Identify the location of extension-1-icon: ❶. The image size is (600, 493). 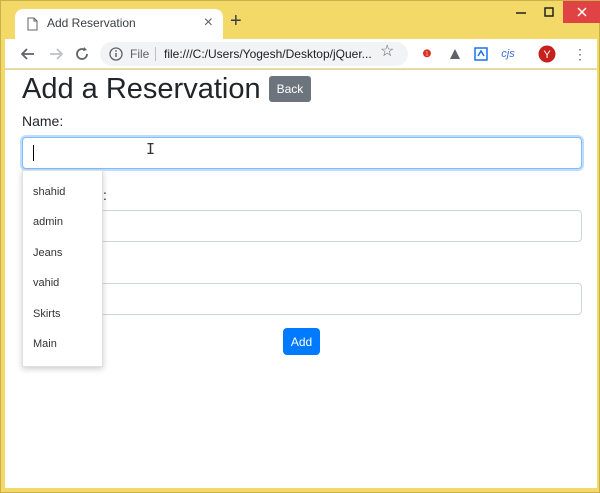
(427, 54).